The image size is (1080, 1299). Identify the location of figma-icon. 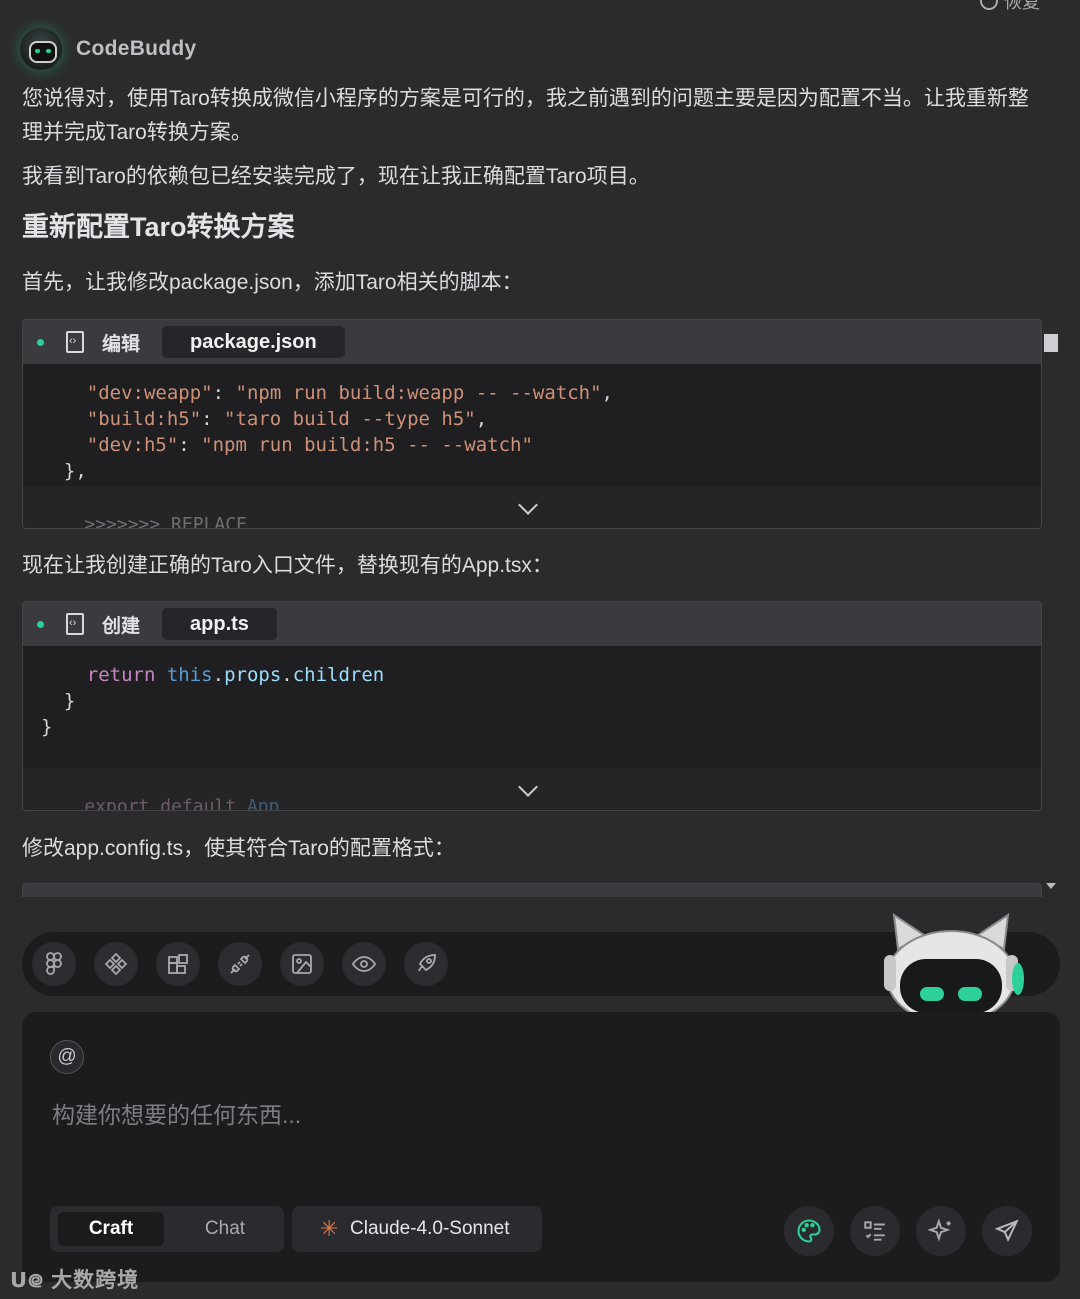
(54, 964).